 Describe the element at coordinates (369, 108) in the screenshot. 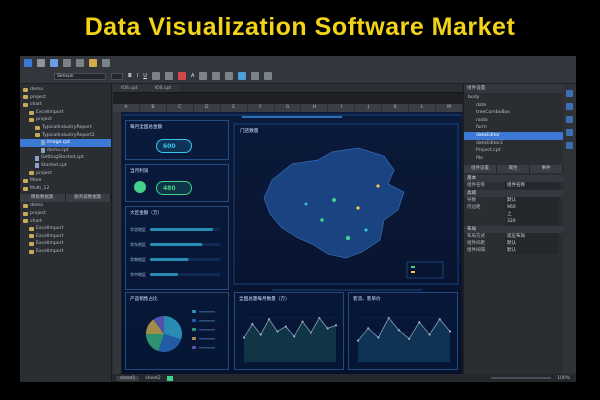

I see `column-header-cell: J` at that location.